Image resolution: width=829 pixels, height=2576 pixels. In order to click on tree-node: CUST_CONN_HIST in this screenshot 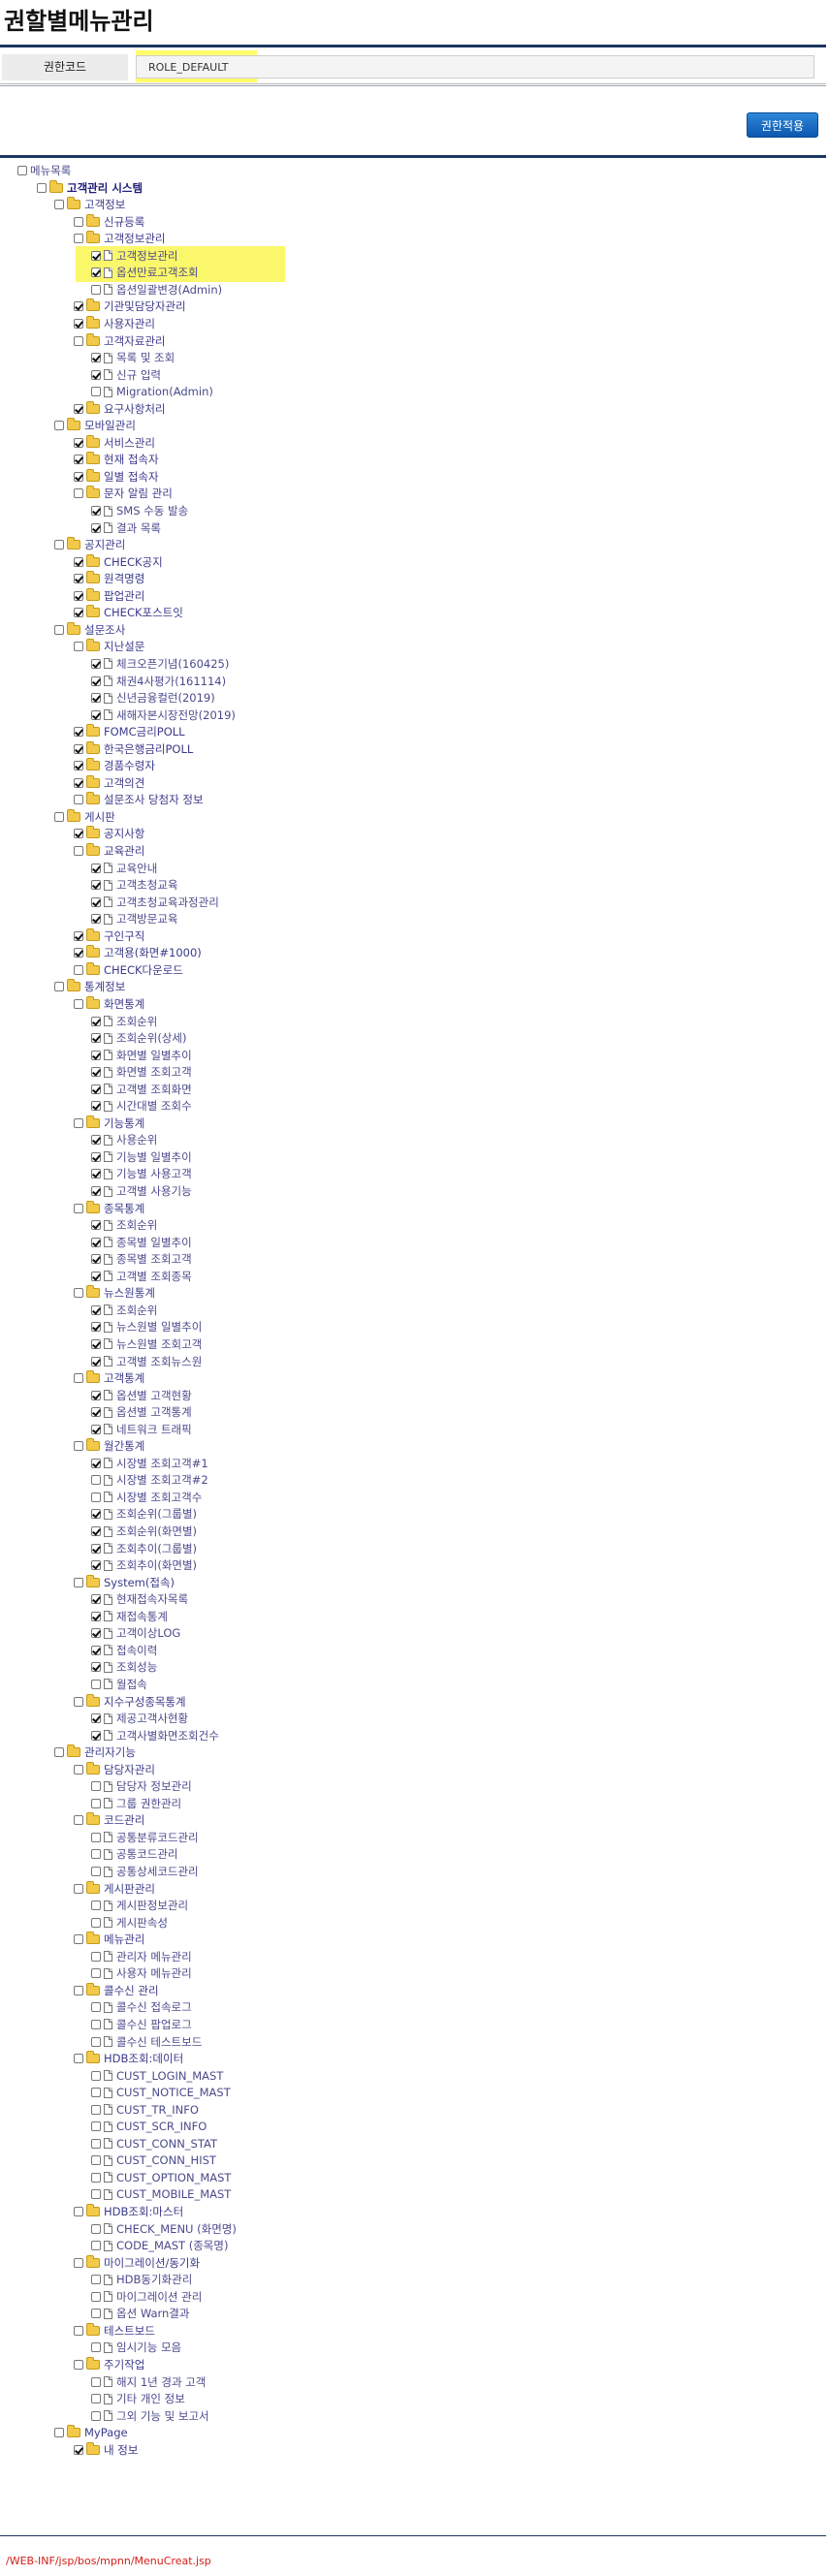, I will do `click(153, 2160)`.